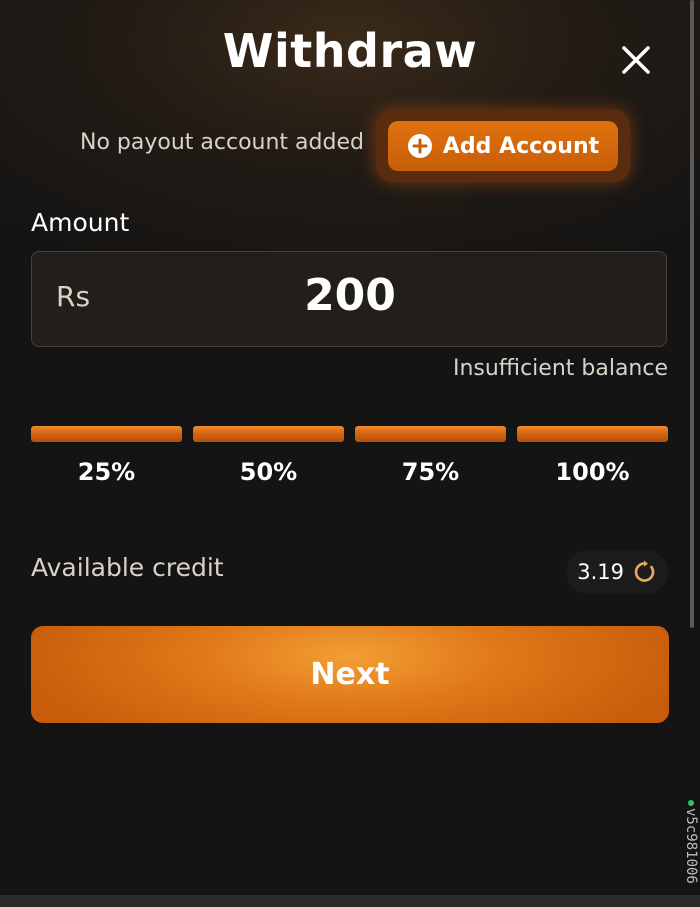 The width and height of the screenshot is (700, 907). What do you see at coordinates (350, 295) in the screenshot?
I see `amount-value: 200` at bounding box center [350, 295].